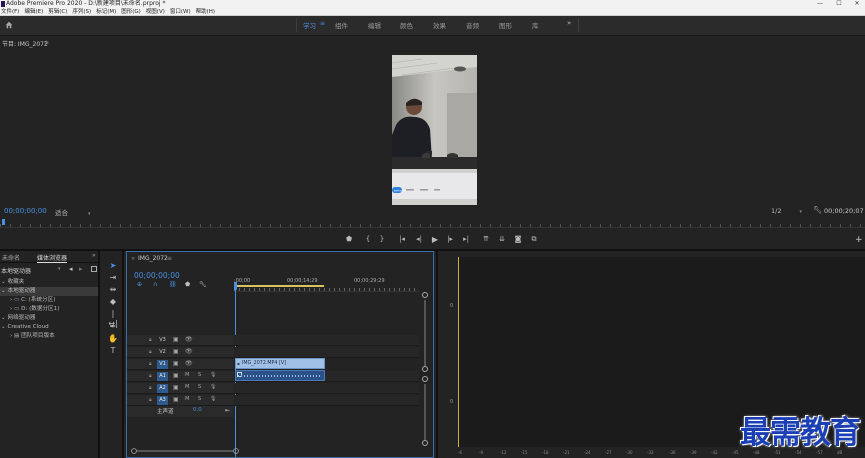 Image resolution: width=865 pixels, height=458 pixels. Describe the element at coordinates (368, 239) in the screenshot. I see `in-point-icon: {` at that location.